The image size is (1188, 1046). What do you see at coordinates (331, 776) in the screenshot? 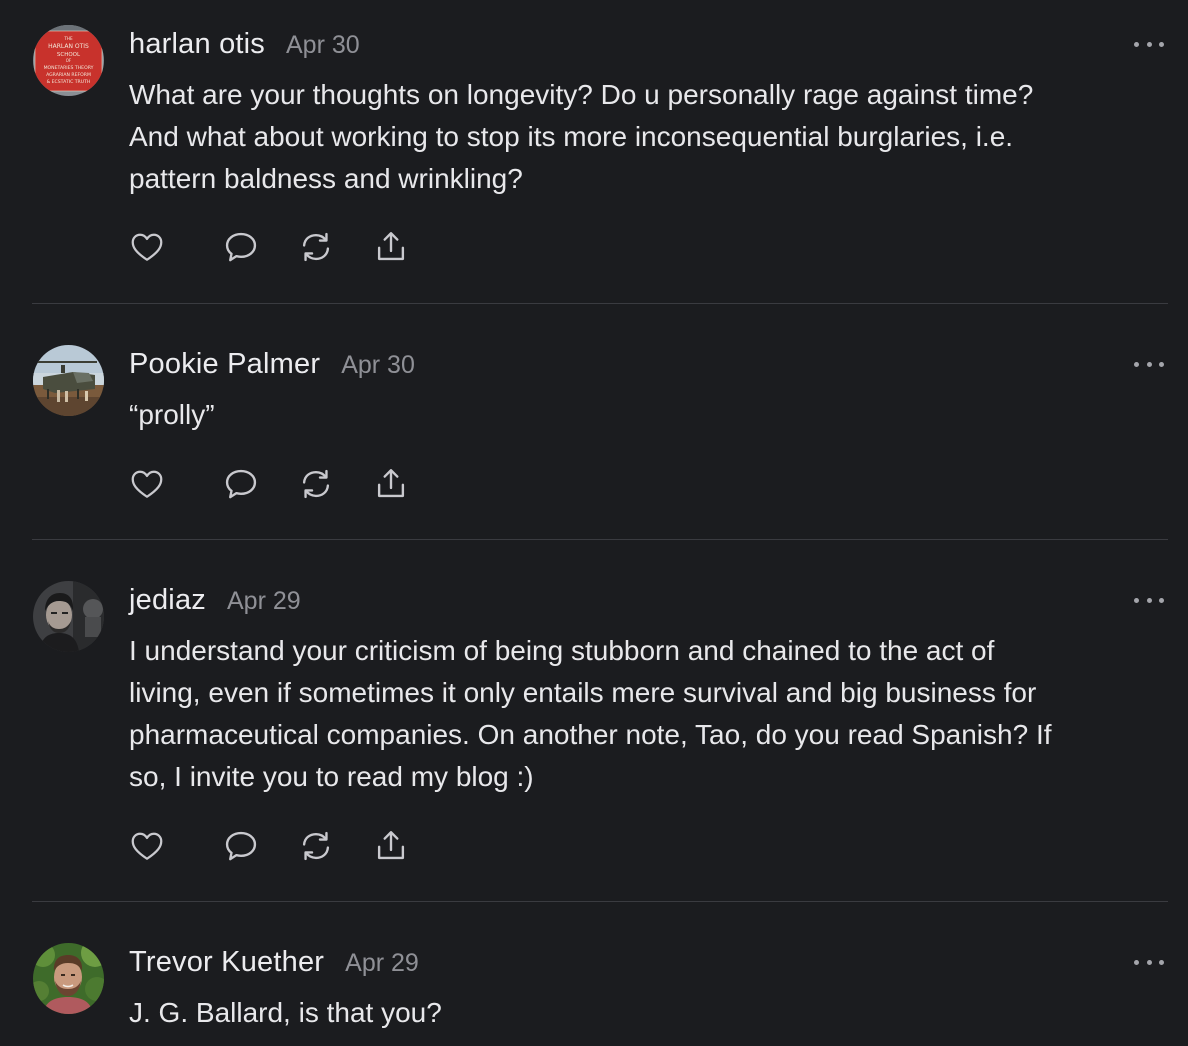
I see `comment-text-line: so, I invite you to read my blog :)` at bounding box center [331, 776].